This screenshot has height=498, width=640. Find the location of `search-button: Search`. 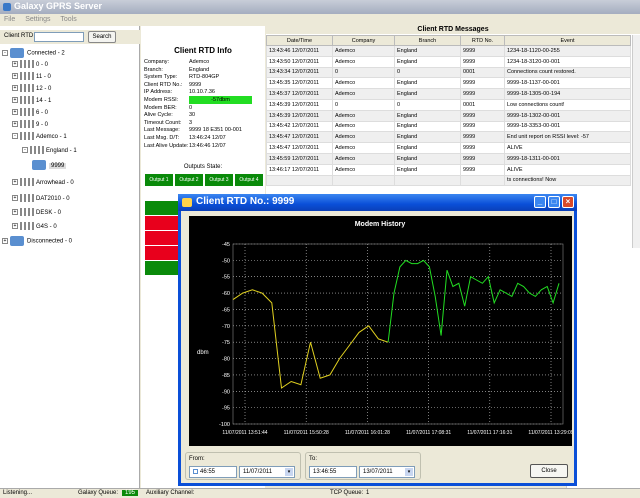

search-button: Search is located at coordinates (102, 37).